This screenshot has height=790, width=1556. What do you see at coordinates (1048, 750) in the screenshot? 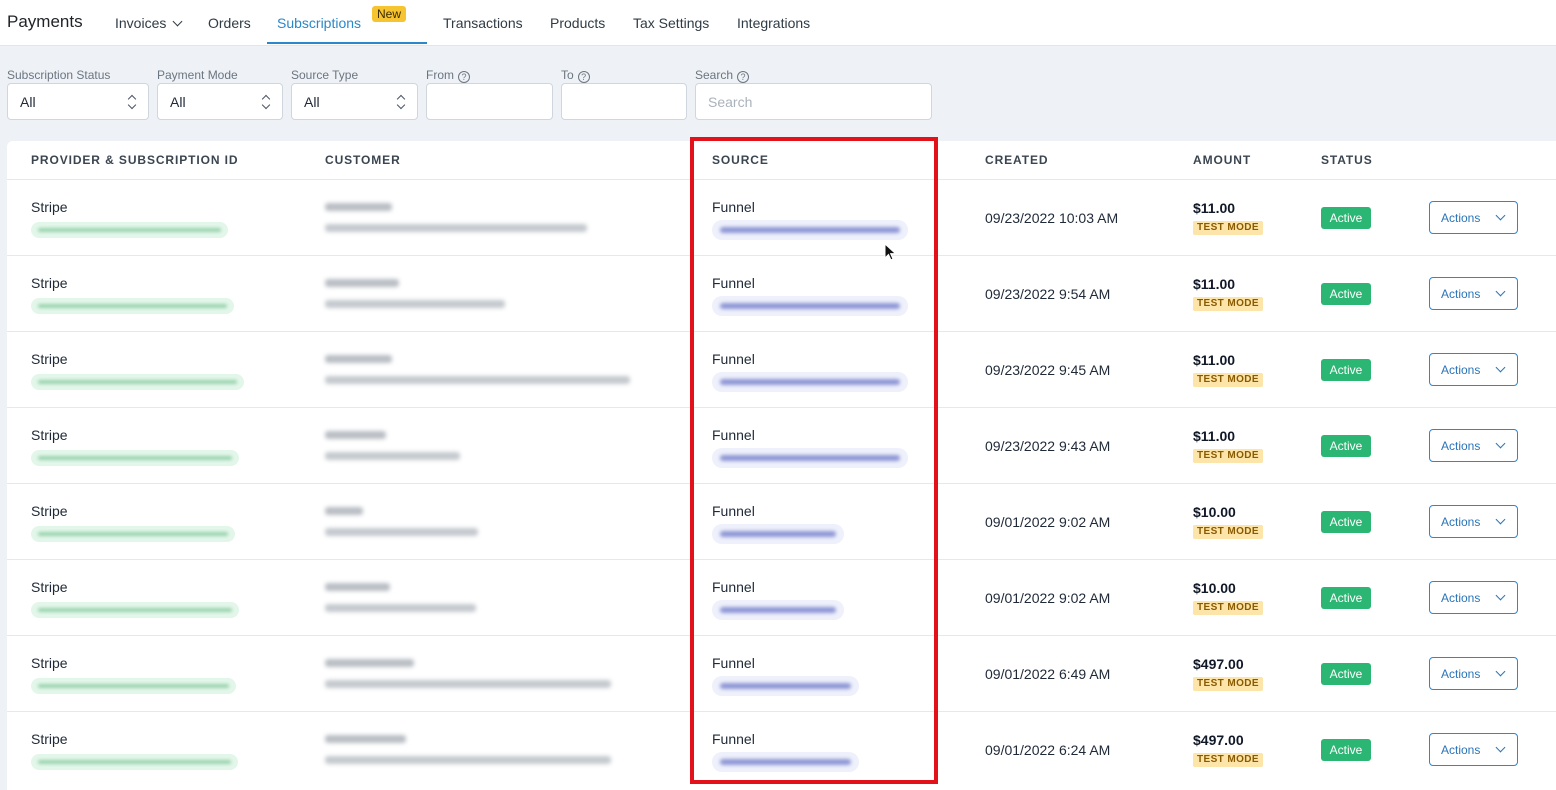
I see `created-date: 09/01/2022 6:24 AM` at bounding box center [1048, 750].